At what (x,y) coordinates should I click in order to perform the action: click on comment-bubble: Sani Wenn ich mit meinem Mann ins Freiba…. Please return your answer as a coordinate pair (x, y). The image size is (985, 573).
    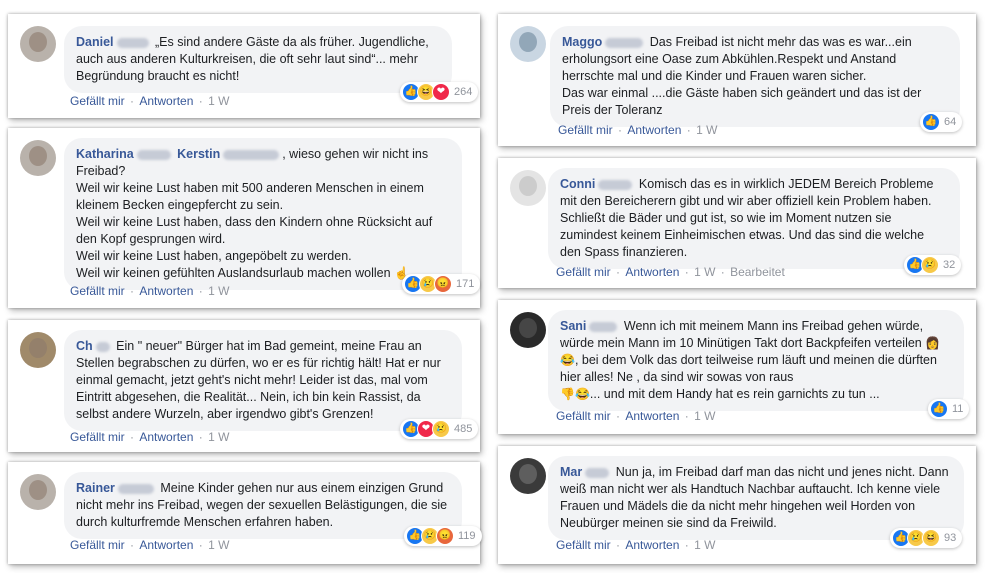
    Looking at the image, I should click on (756, 360).